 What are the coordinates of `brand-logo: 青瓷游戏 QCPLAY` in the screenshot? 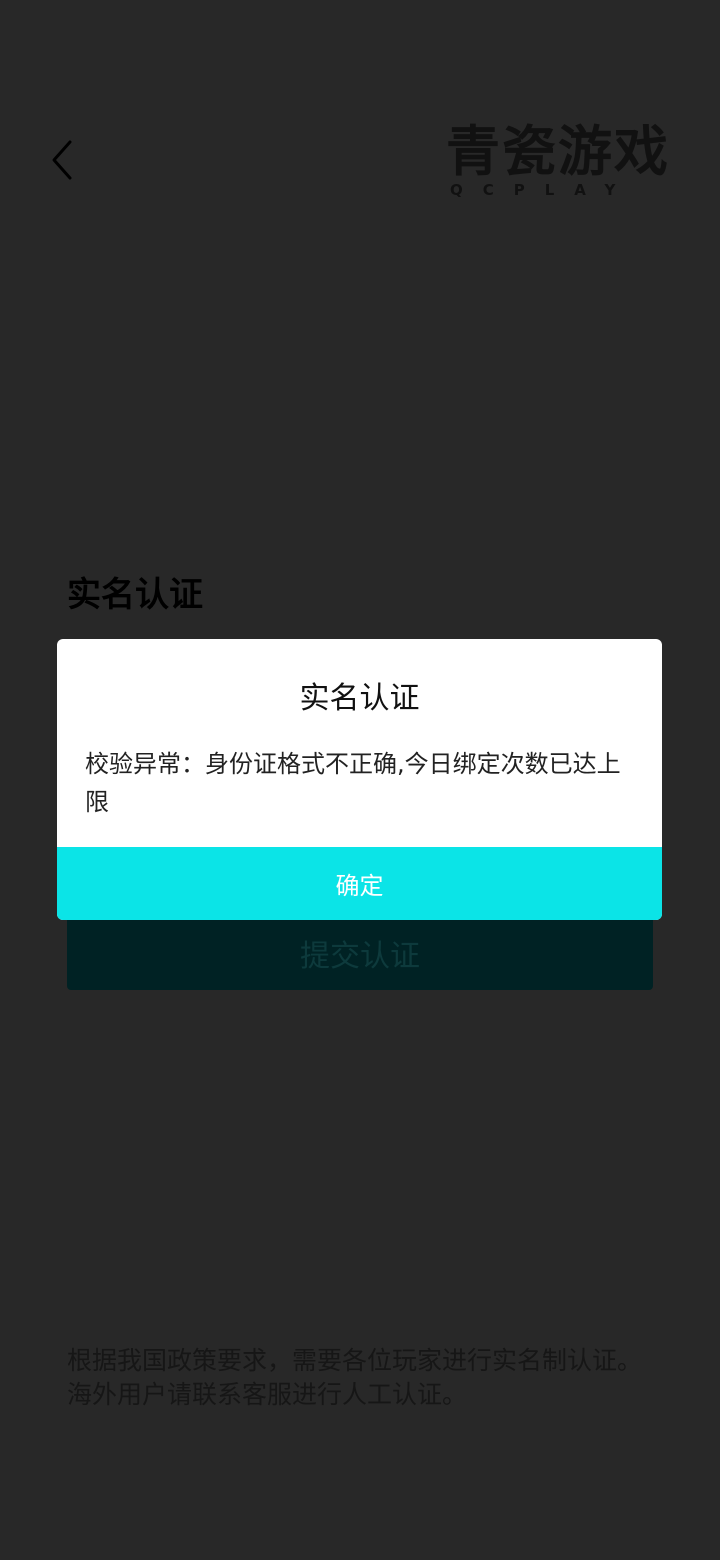 It's located at (559, 161).